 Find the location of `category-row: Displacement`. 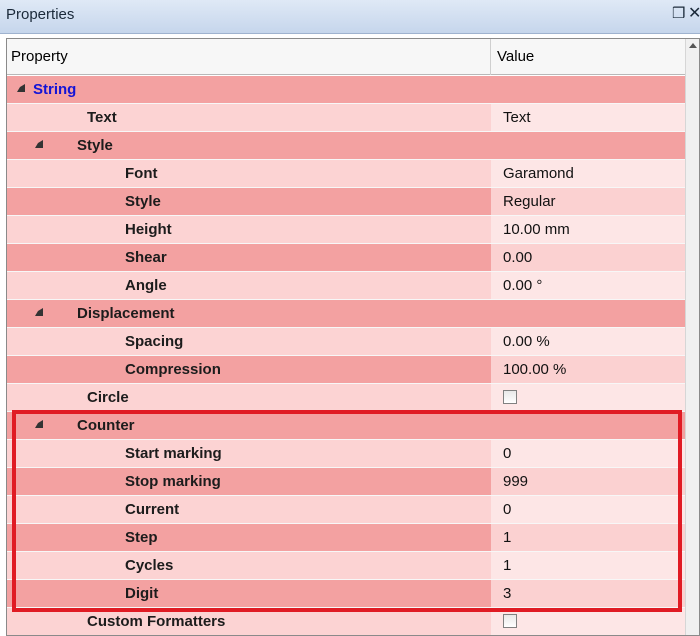

category-row: Displacement is located at coordinates (346, 314).